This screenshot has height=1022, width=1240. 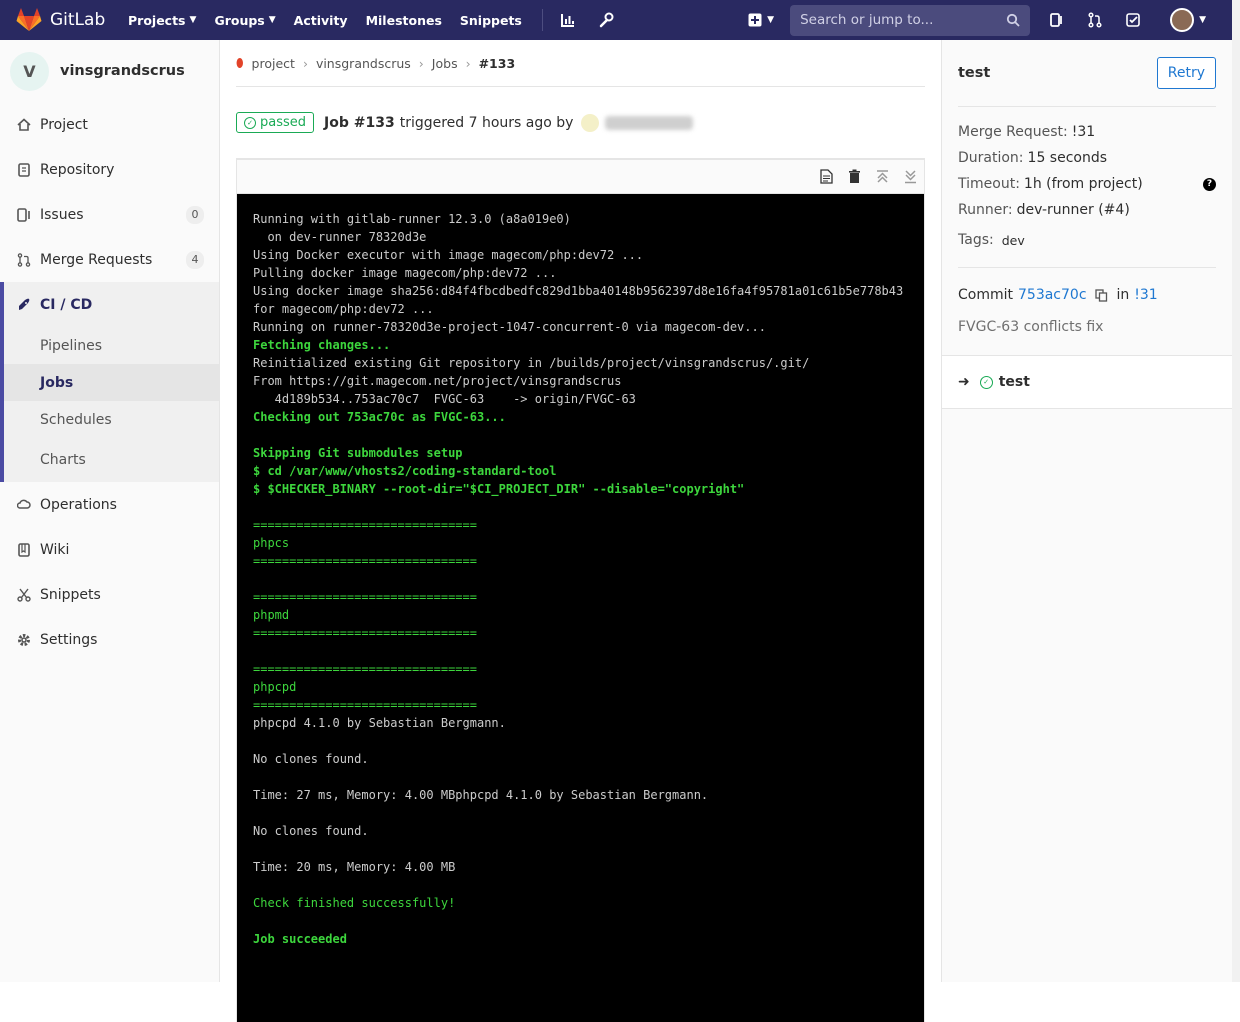 I want to click on triggerer-avatar, so click(x=590, y=122).